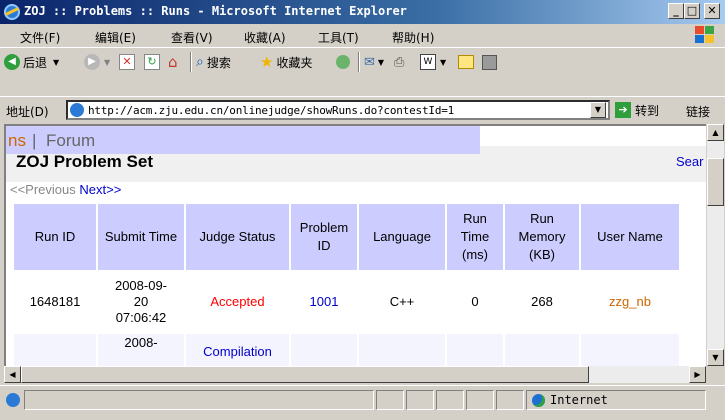  I want to click on home-icon: ⌂, so click(173, 62).